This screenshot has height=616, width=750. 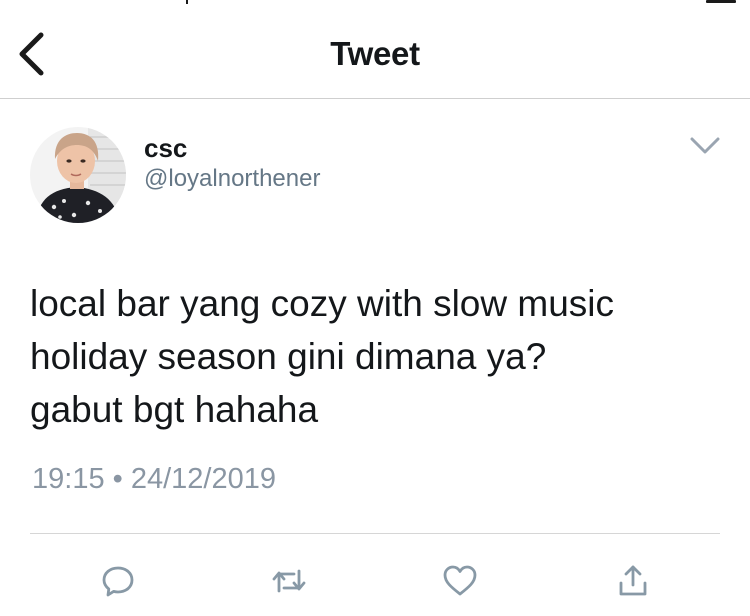 I want to click on reply-button, so click(x=118, y=581).